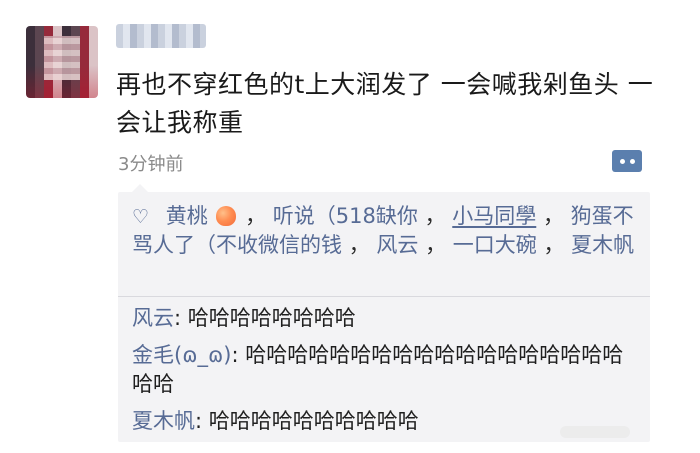 This screenshot has width=700, height=453. Describe the element at coordinates (494, 216) in the screenshot. I see `like-user: 小马同學` at that location.